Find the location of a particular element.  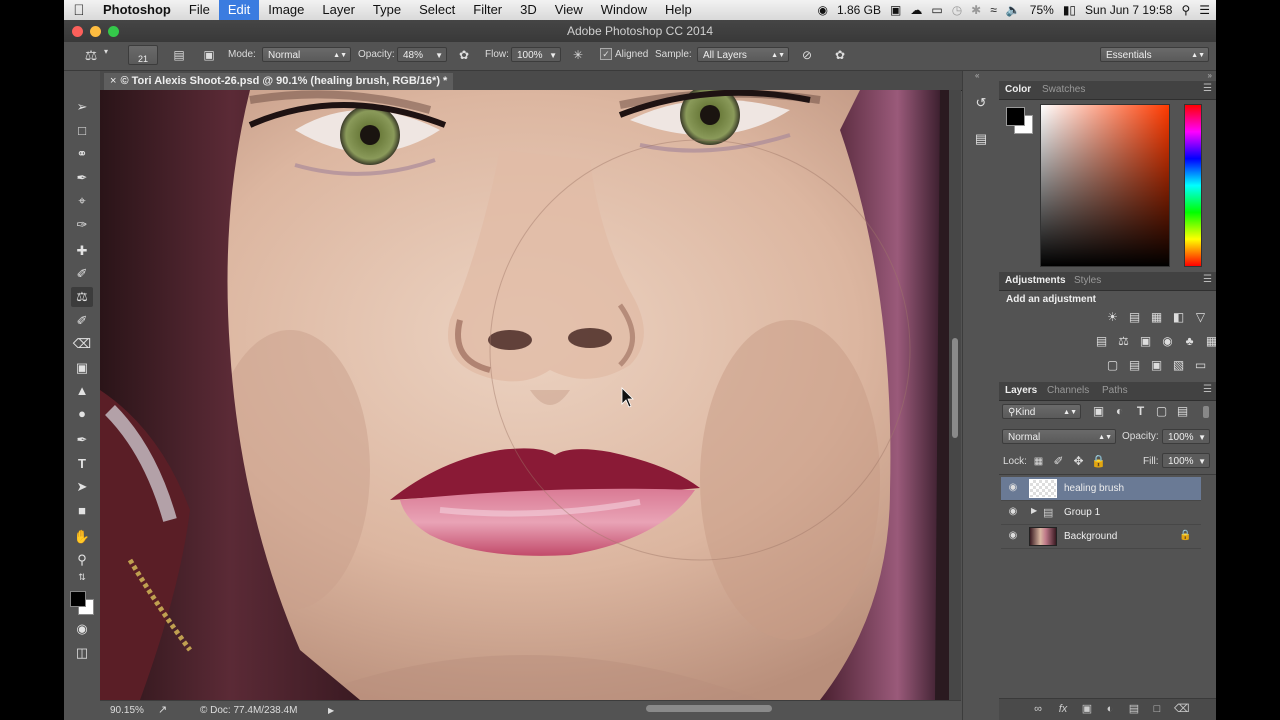

layer-opacity-field: 100% ▼ is located at coordinates (1186, 436).